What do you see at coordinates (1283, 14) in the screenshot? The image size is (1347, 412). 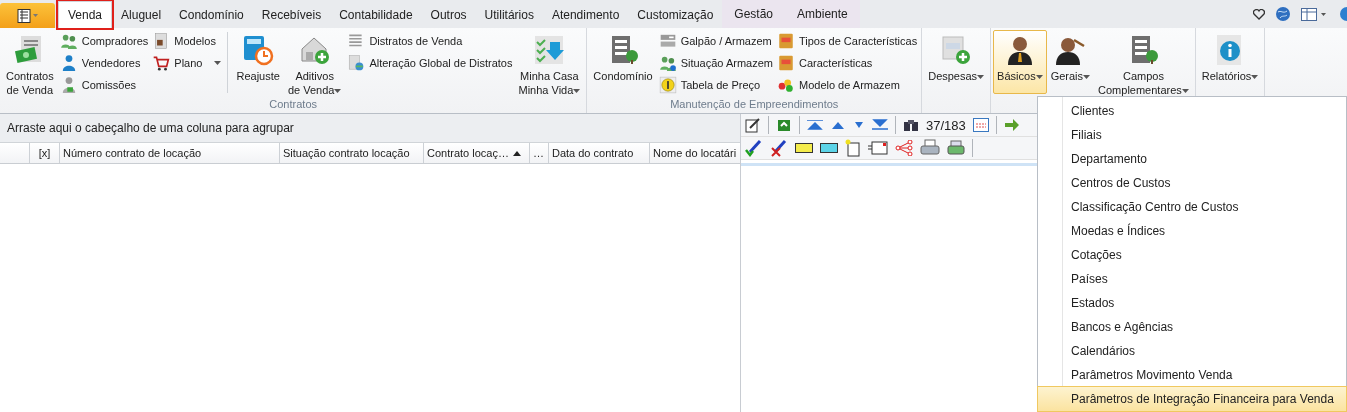 I see `globe-icon` at bounding box center [1283, 14].